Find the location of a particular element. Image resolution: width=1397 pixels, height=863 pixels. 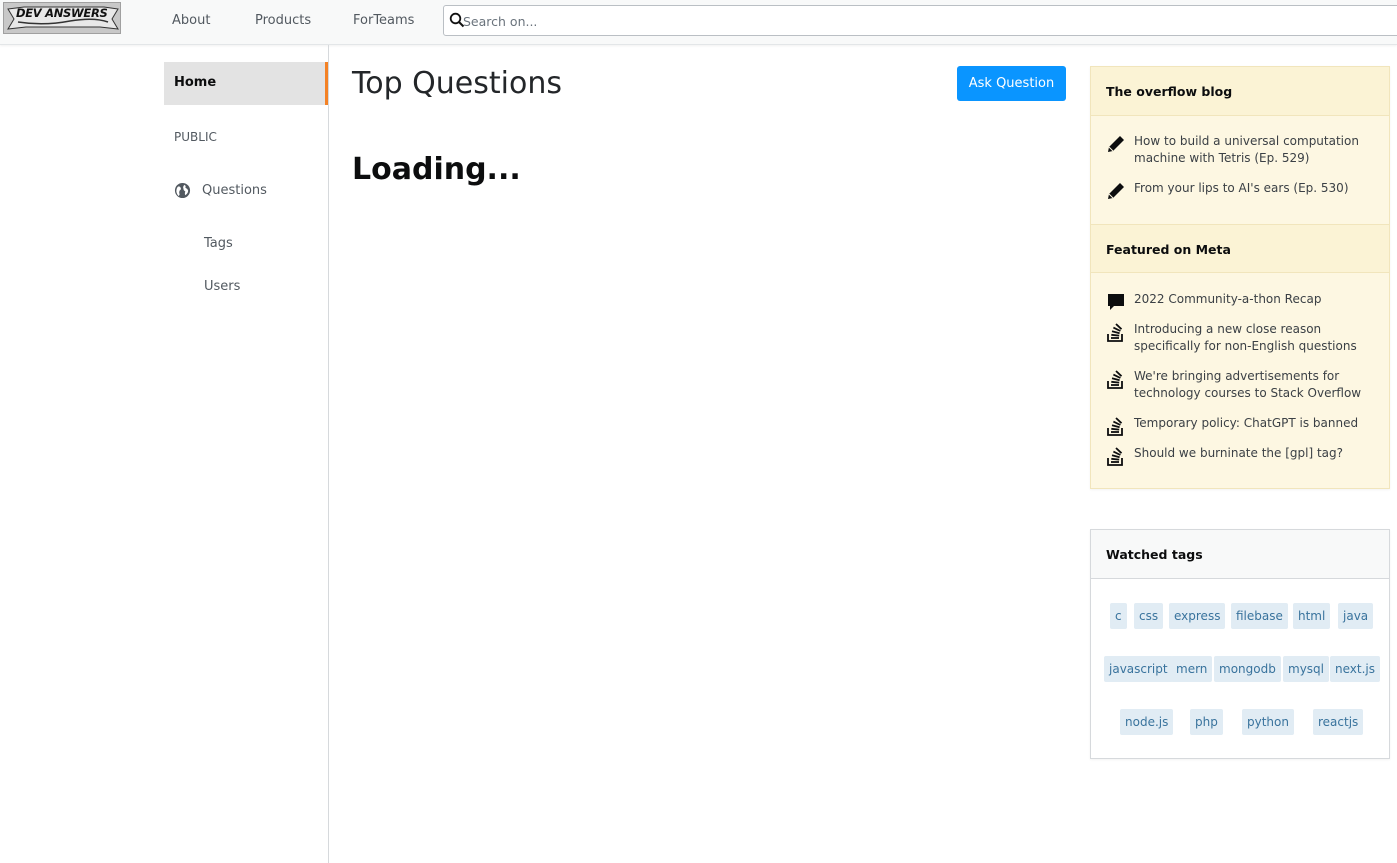

tag-chip: php is located at coordinates (1206, 722).